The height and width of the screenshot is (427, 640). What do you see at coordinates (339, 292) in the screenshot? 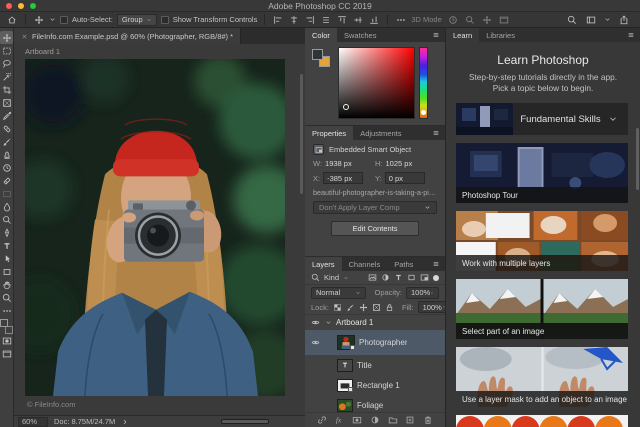
I see `blend-mode-dropdown: Normal` at bounding box center [339, 292].